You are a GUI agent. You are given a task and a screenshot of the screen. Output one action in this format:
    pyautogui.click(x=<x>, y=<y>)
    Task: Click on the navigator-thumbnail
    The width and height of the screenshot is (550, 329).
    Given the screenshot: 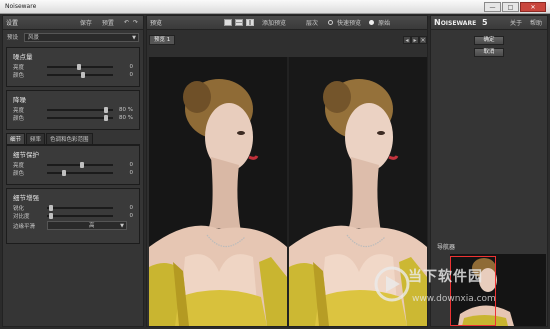 What is the action you would take?
    pyautogui.click(x=498, y=290)
    